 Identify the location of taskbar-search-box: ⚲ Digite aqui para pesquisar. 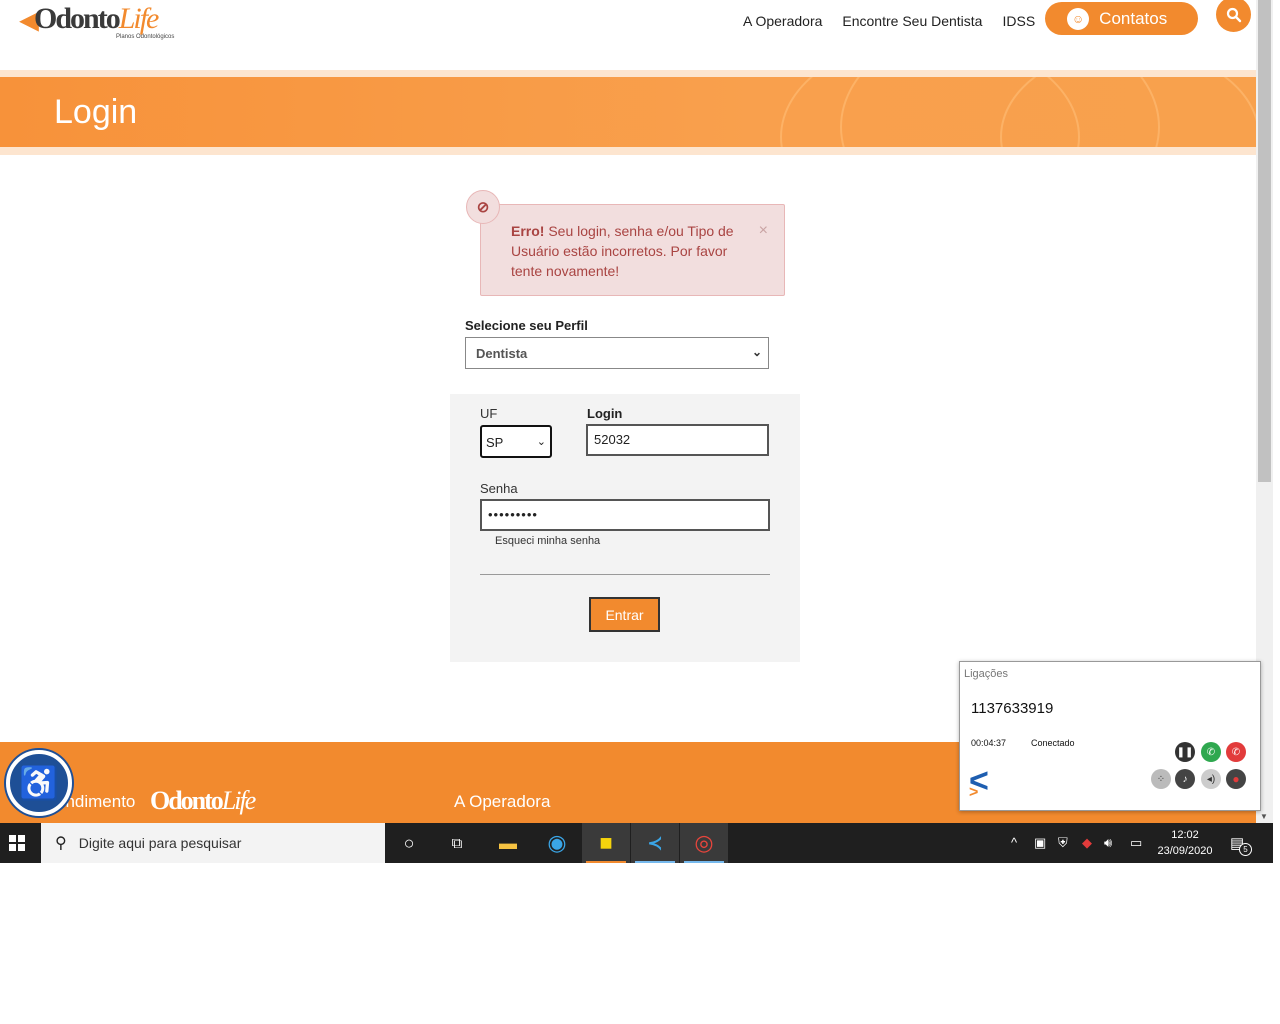
(213, 843).